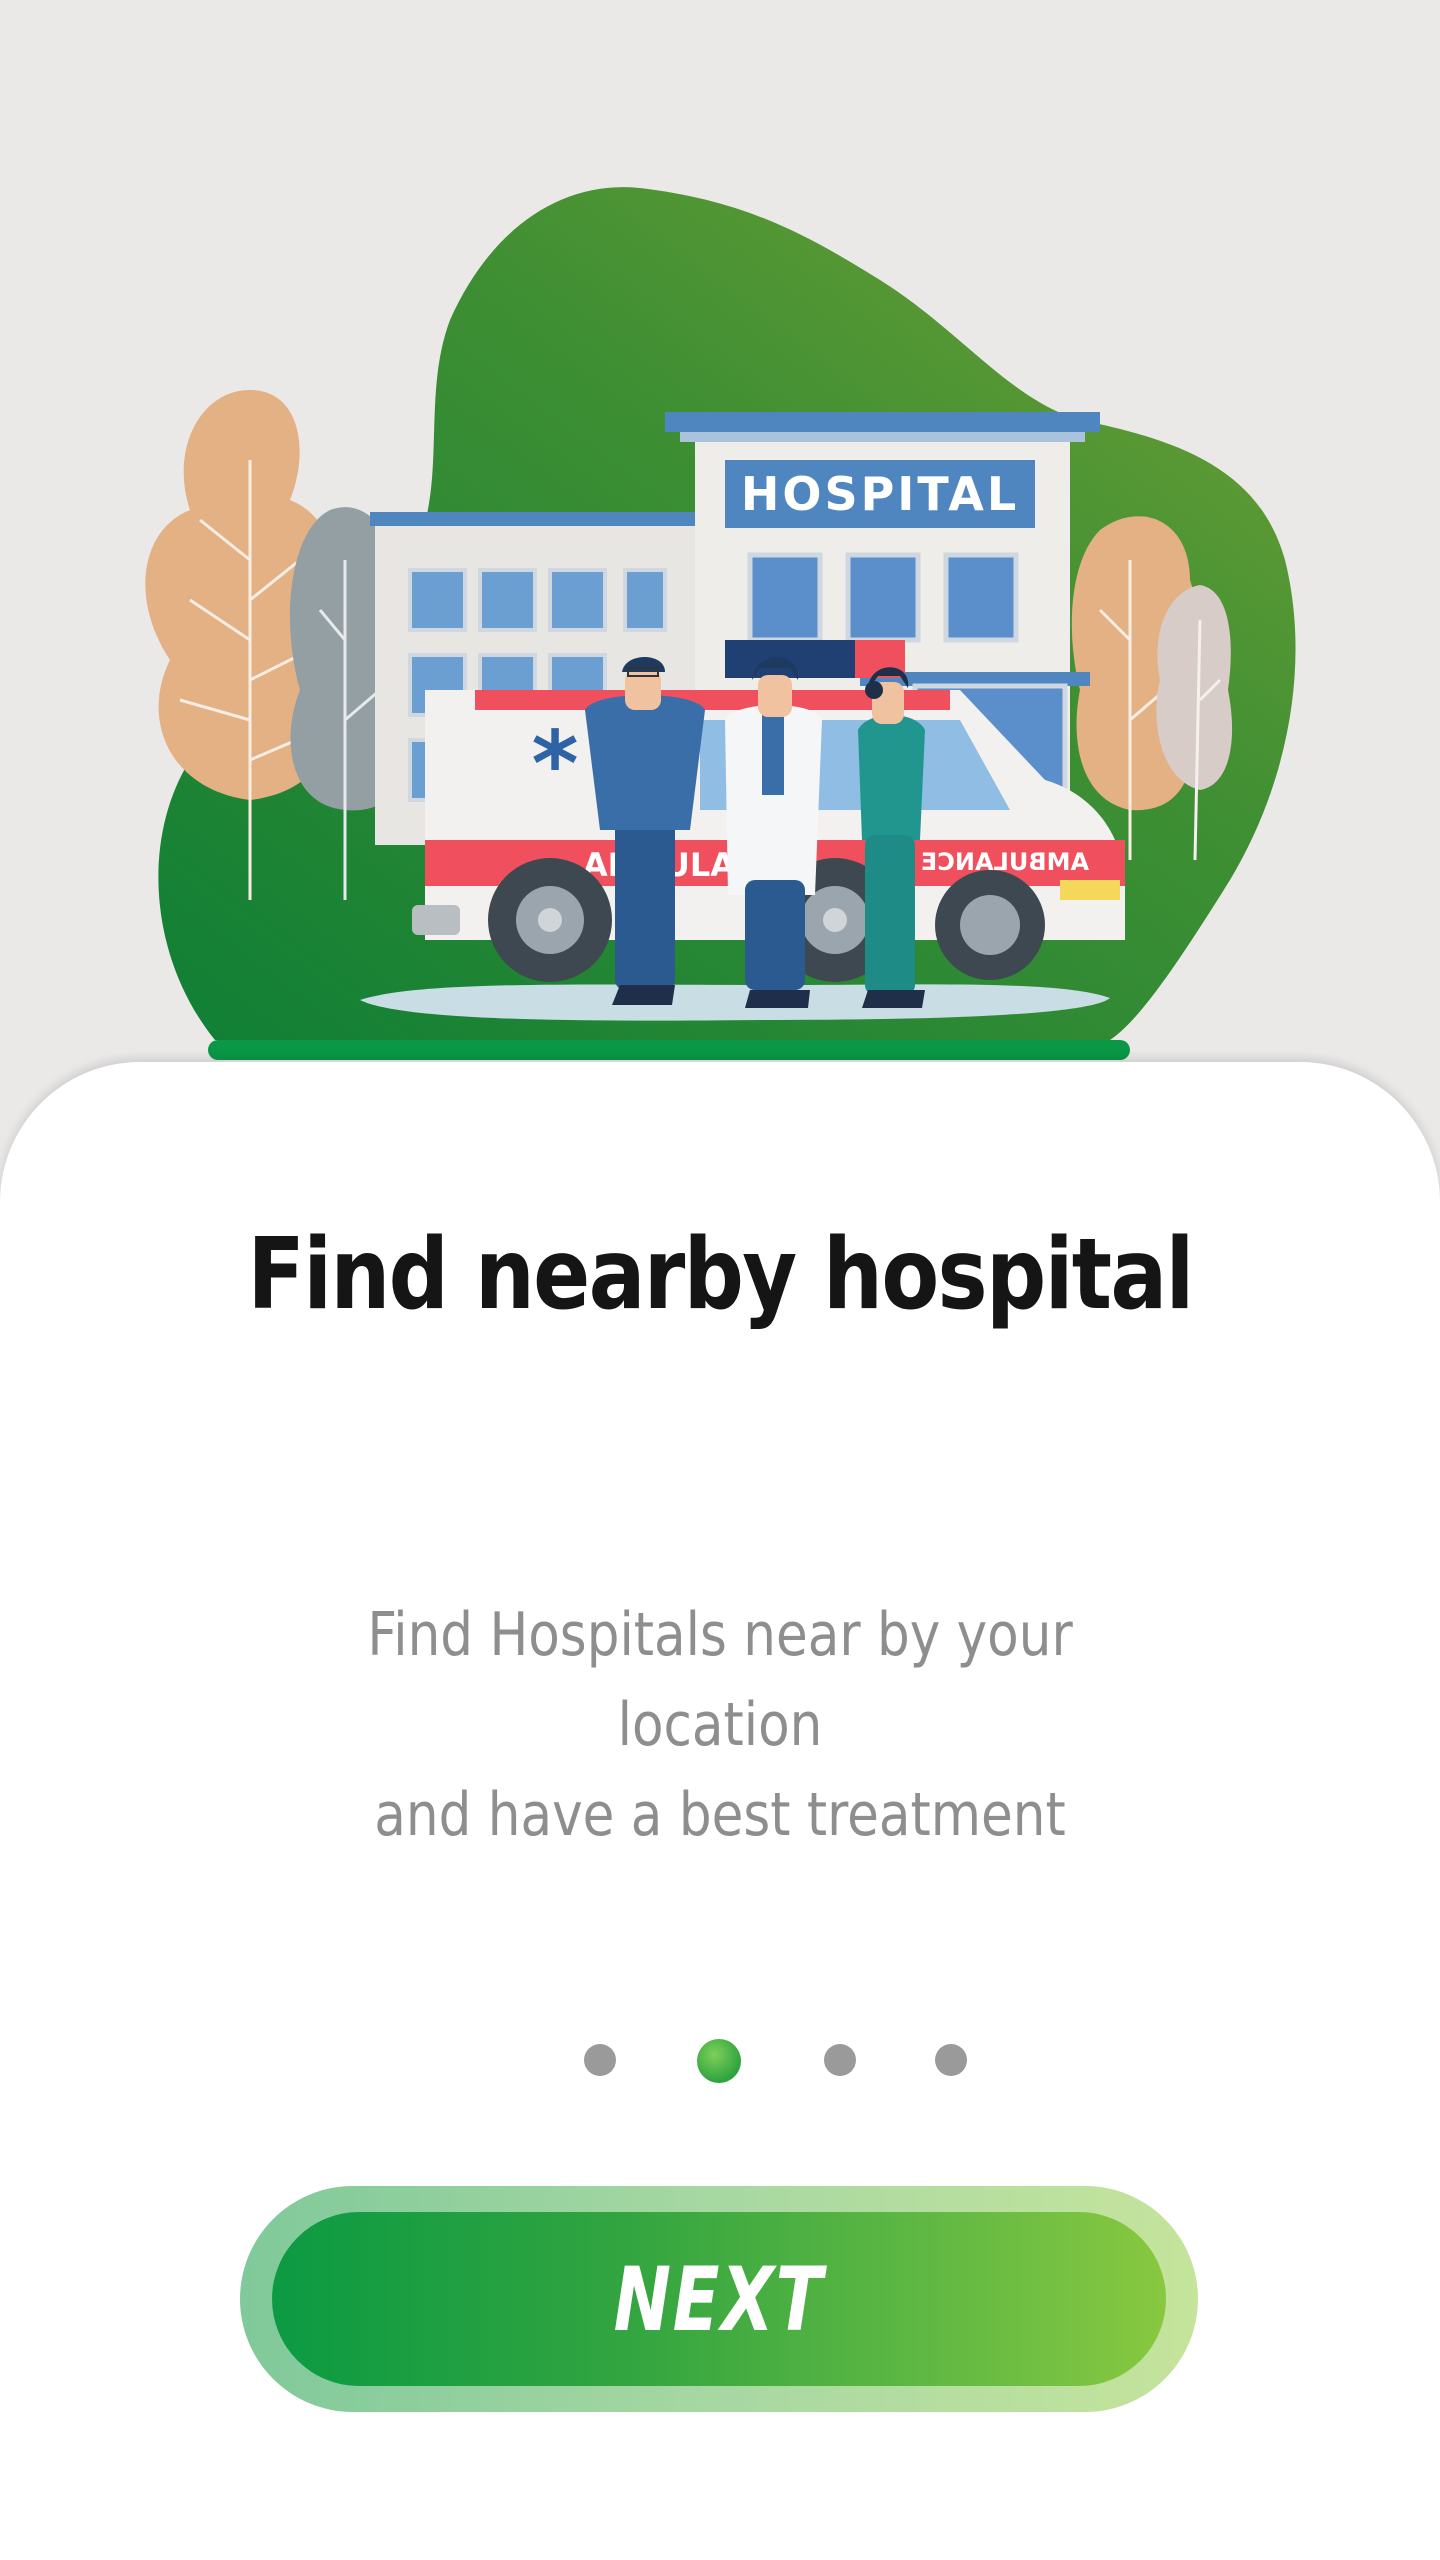 The image size is (1440, 2560). What do you see at coordinates (719, 2061) in the screenshot?
I see `page-dot-2-active` at bounding box center [719, 2061].